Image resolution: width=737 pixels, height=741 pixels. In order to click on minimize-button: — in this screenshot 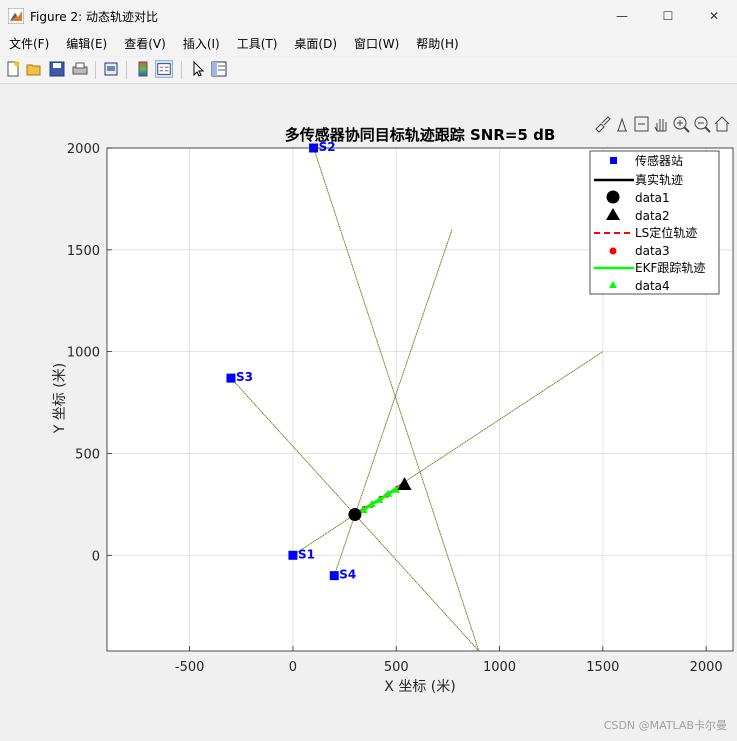, I will do `click(622, 16)`.